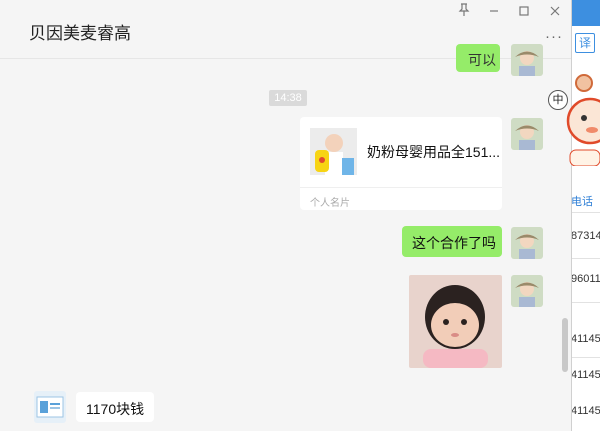  I want to click on background-phone-link: 电话, so click(582, 201).